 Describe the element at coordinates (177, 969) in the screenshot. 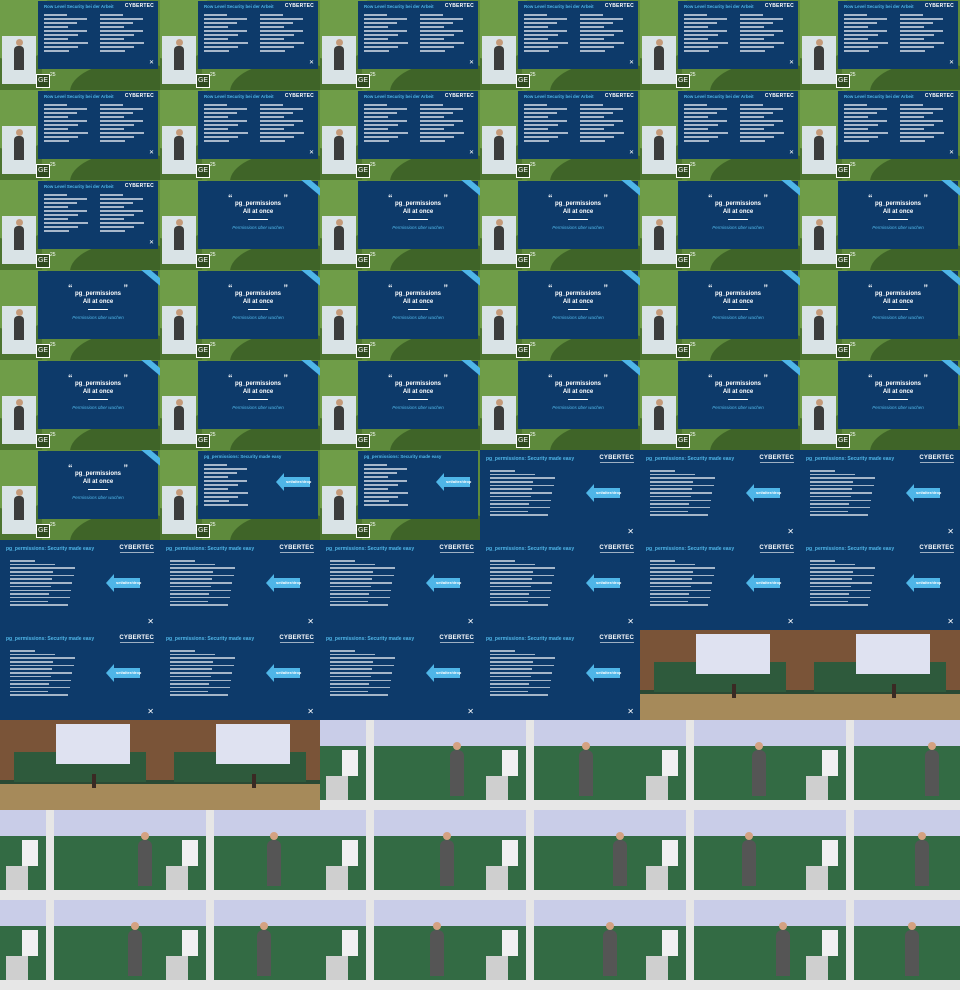

I see `scene-podium` at that location.